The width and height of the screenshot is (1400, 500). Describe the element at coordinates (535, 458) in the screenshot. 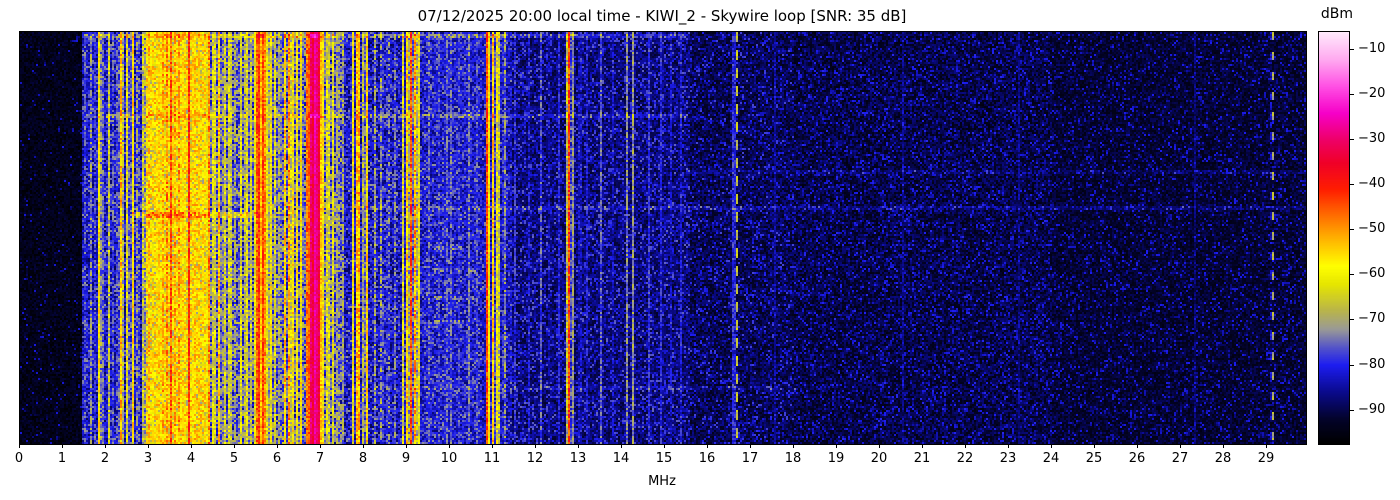

I see `x-tick-label: 12` at that location.